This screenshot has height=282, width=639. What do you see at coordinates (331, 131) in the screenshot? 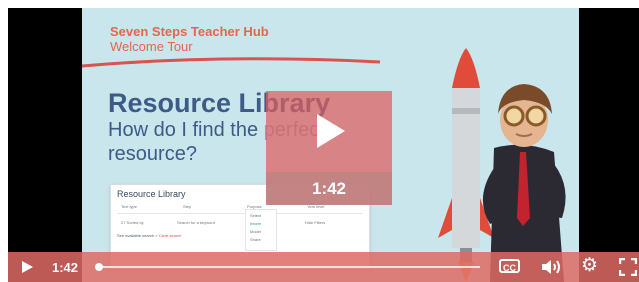
I see `big-play-icon` at bounding box center [331, 131].